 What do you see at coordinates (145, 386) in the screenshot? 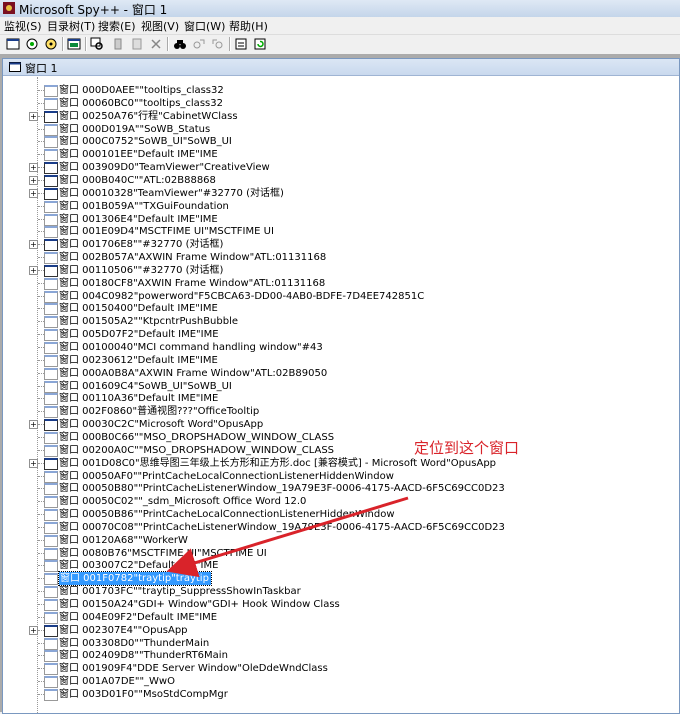
I see `tree-row-label: 窗口 001609C4"SoWB_UI"SoWB_UI` at bounding box center [145, 386].